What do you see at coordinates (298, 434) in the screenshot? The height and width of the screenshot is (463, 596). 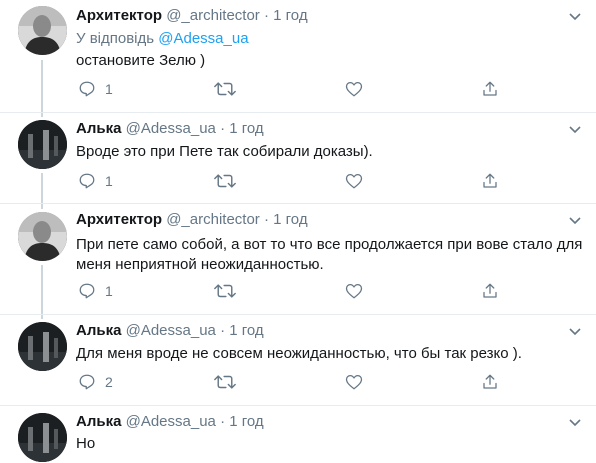 I see `tweet: Алька @Adessa_ua · 1 год Но` at bounding box center [298, 434].